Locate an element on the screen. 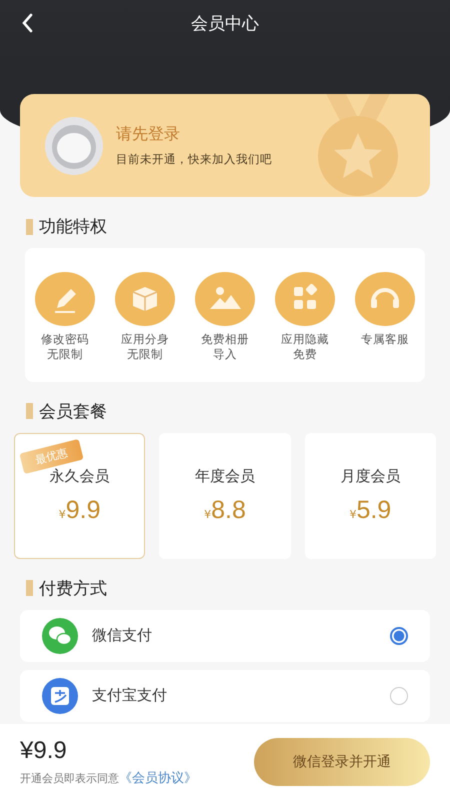 Image resolution: width=450 pixels, height=800 pixels. agreement-text: 开通会员即表示同意 is located at coordinates (69, 778).